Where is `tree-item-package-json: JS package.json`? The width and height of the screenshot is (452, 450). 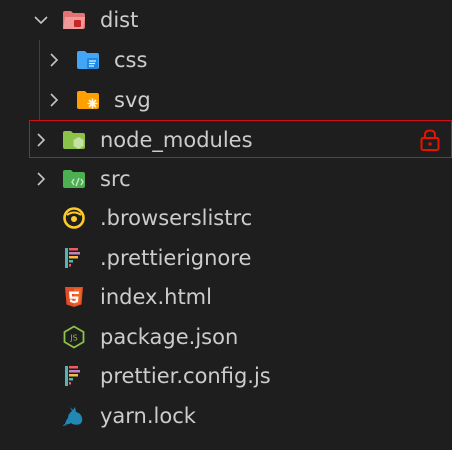 tree-item-package-json: JS package.json is located at coordinates (226, 337).